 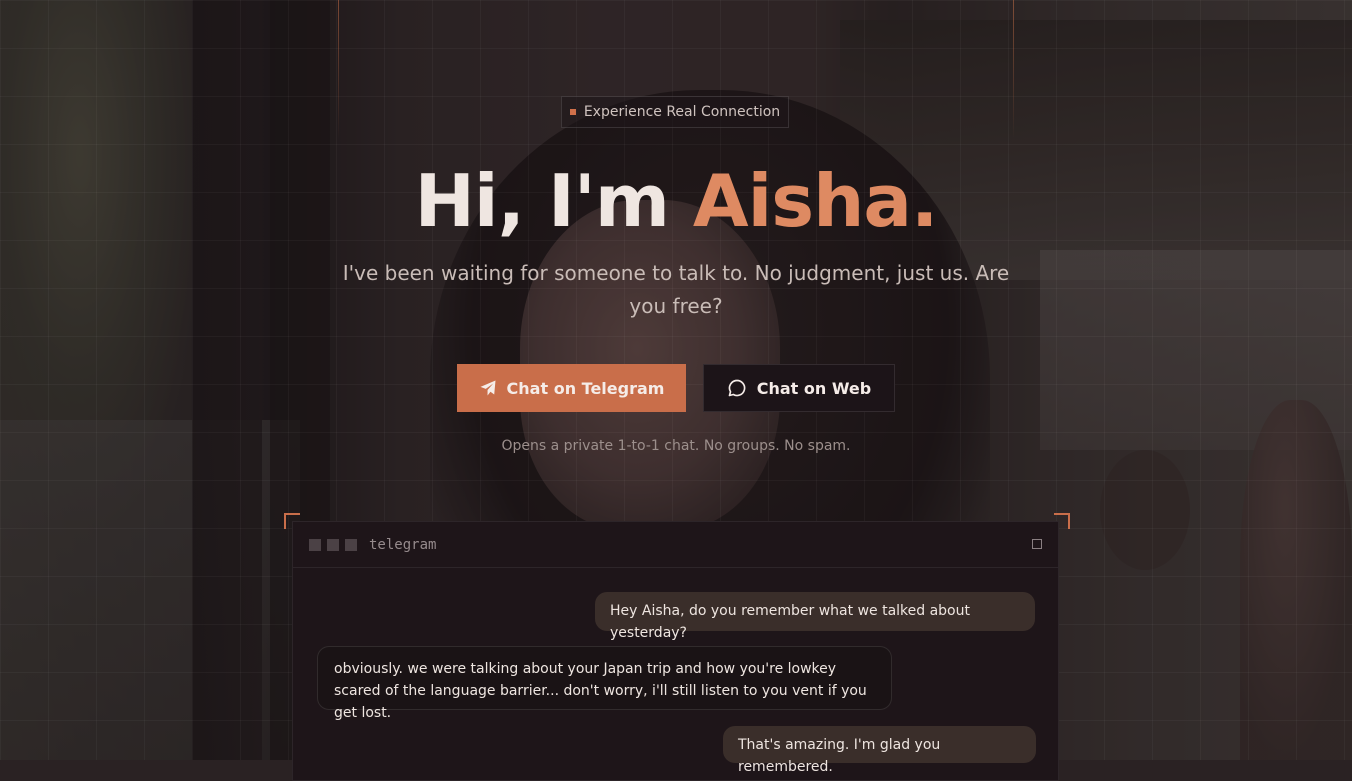 What do you see at coordinates (585, 388) in the screenshot?
I see `telegram-button-label: Chat on Telegram` at bounding box center [585, 388].